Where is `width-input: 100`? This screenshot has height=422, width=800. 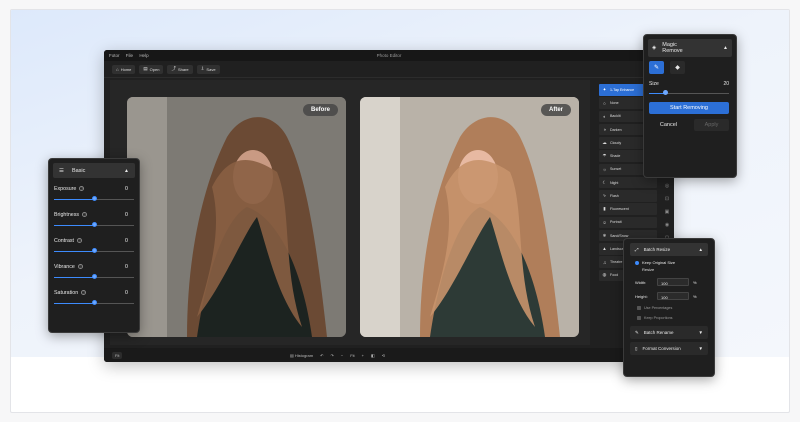
width-input: 100 is located at coordinates (673, 282).